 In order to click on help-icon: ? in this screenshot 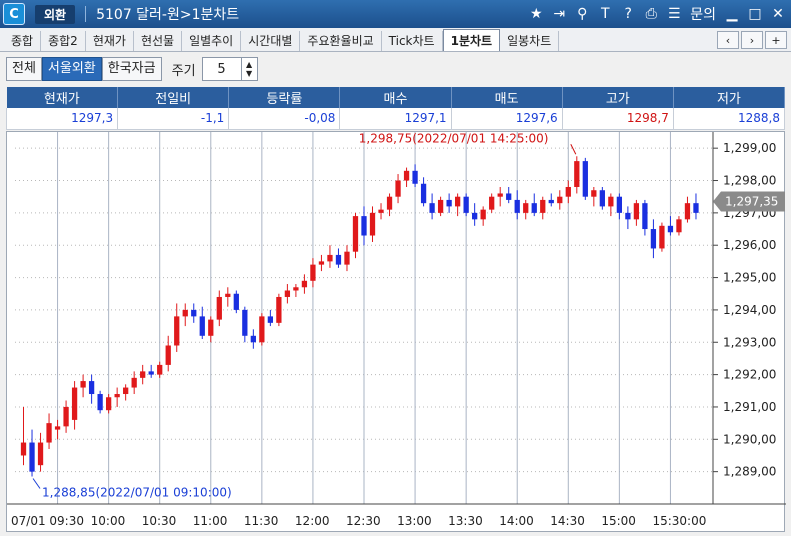, I will do `click(628, 14)`.